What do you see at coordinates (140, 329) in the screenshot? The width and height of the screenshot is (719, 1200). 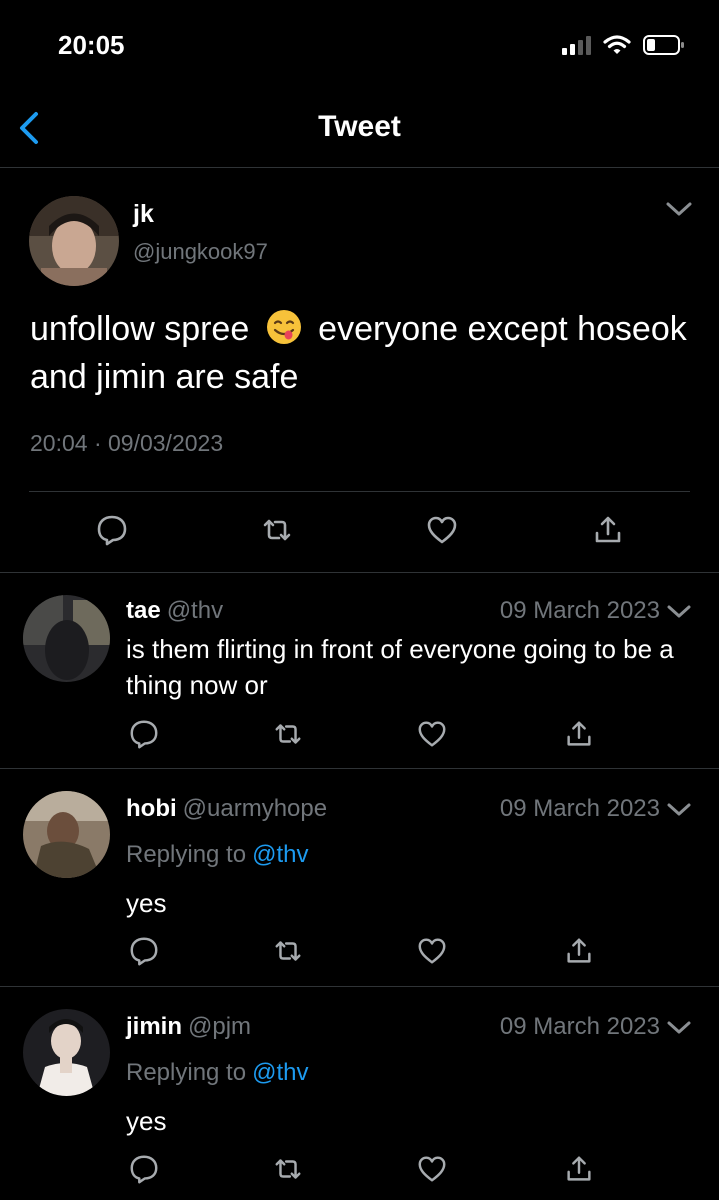 I see `tweet-text-part1: unfollow spree` at bounding box center [140, 329].